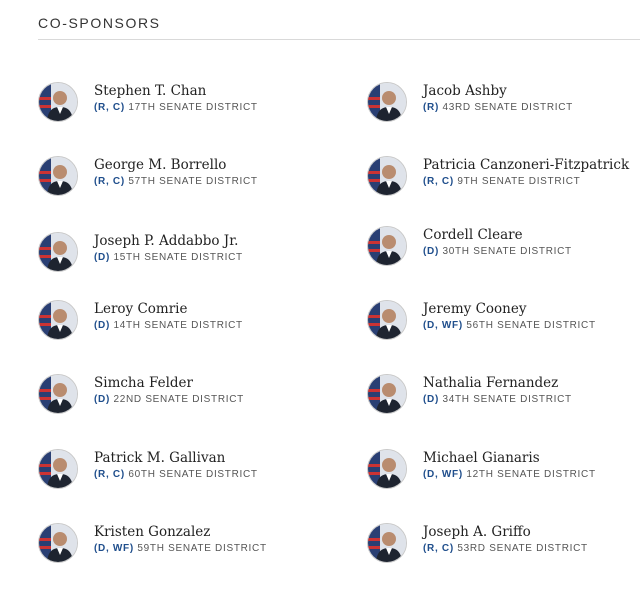 The image size is (640, 606). Describe the element at coordinates (202, 548) in the screenshot. I see `senate-district: 59TH SENATE DISTRICT` at that location.